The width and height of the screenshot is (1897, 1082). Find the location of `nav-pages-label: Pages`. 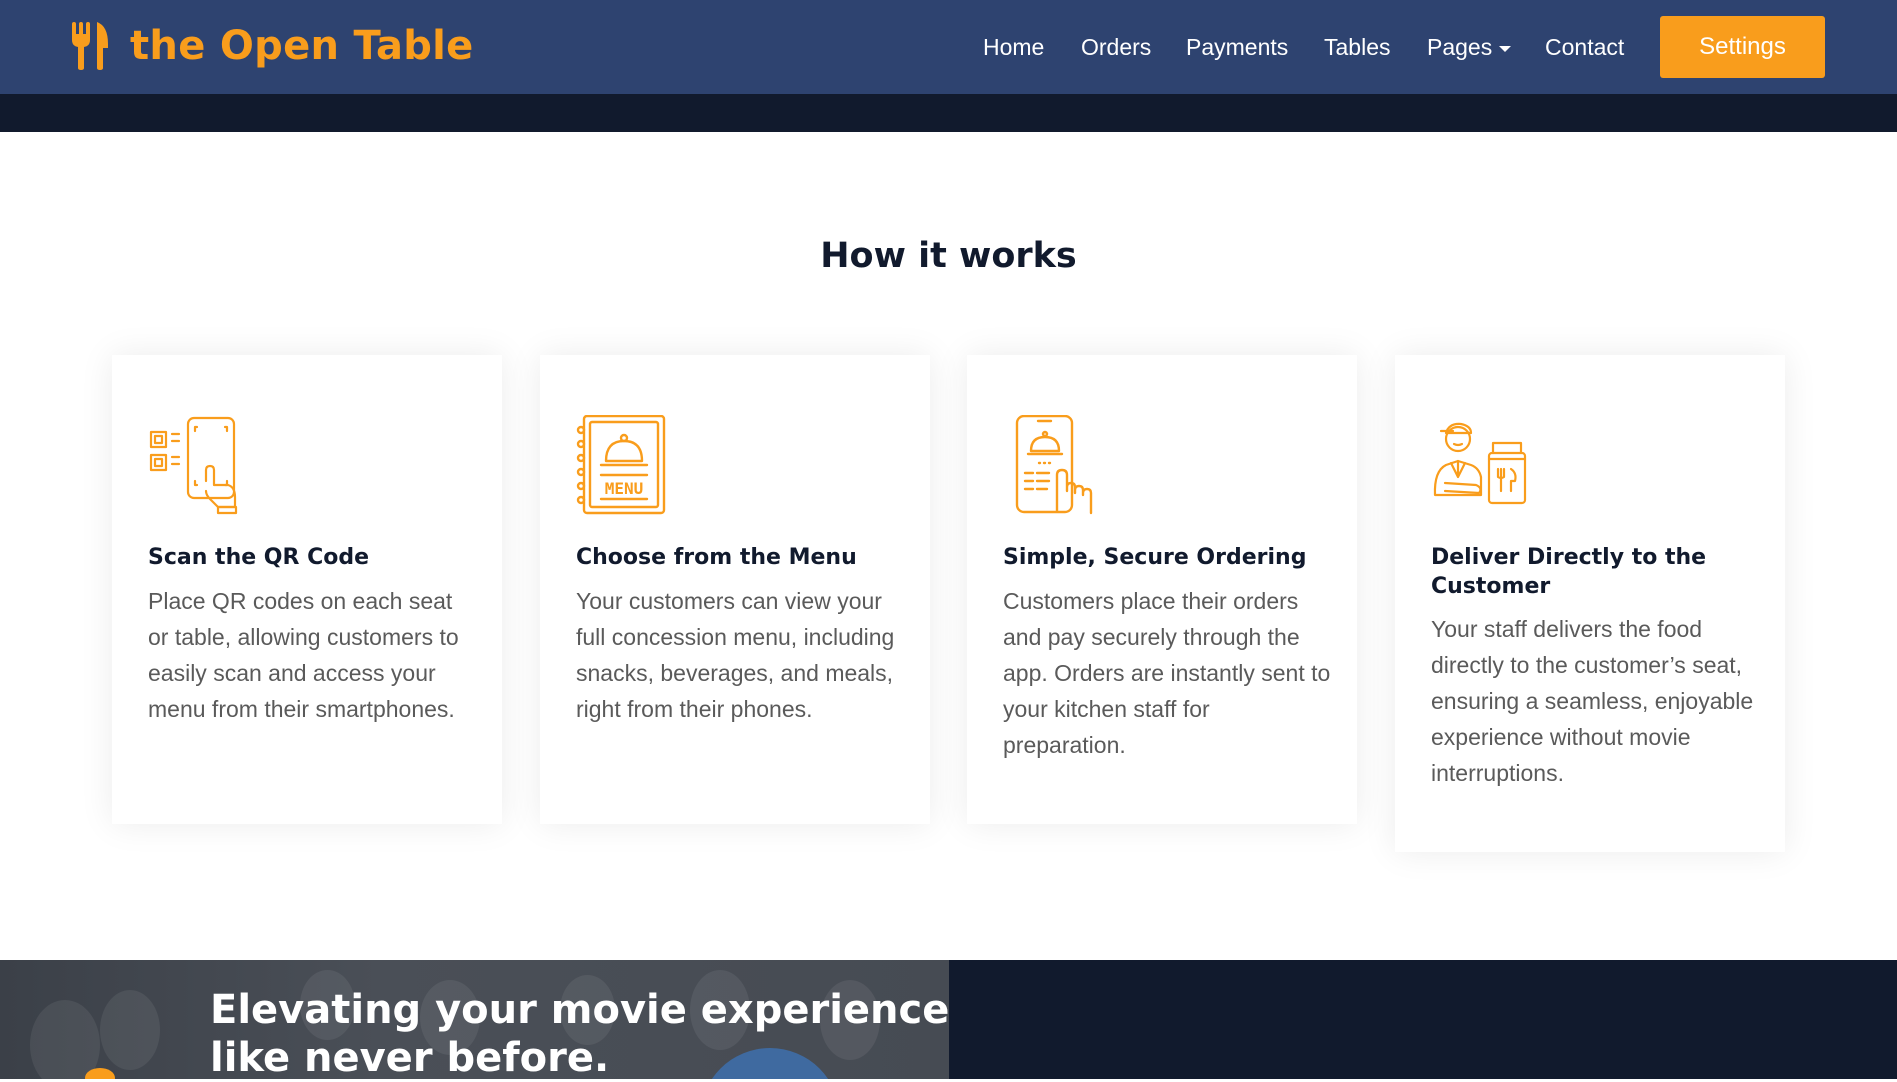

nav-pages-label: Pages is located at coordinates (1460, 47).